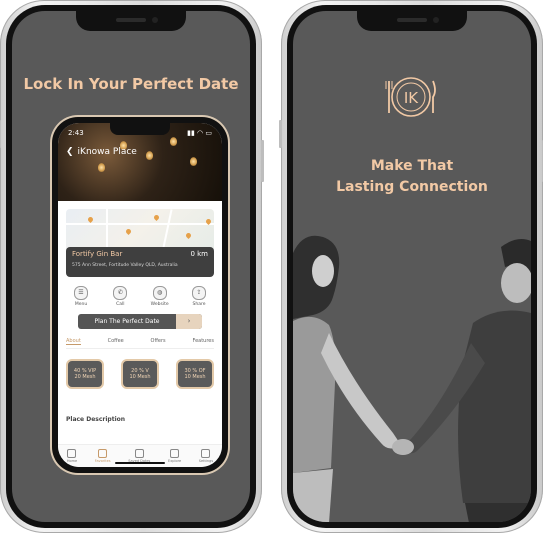 The height and width of the screenshot is (533, 543). I want to click on nav-saved-dates: Saved Dates, so click(139, 456).